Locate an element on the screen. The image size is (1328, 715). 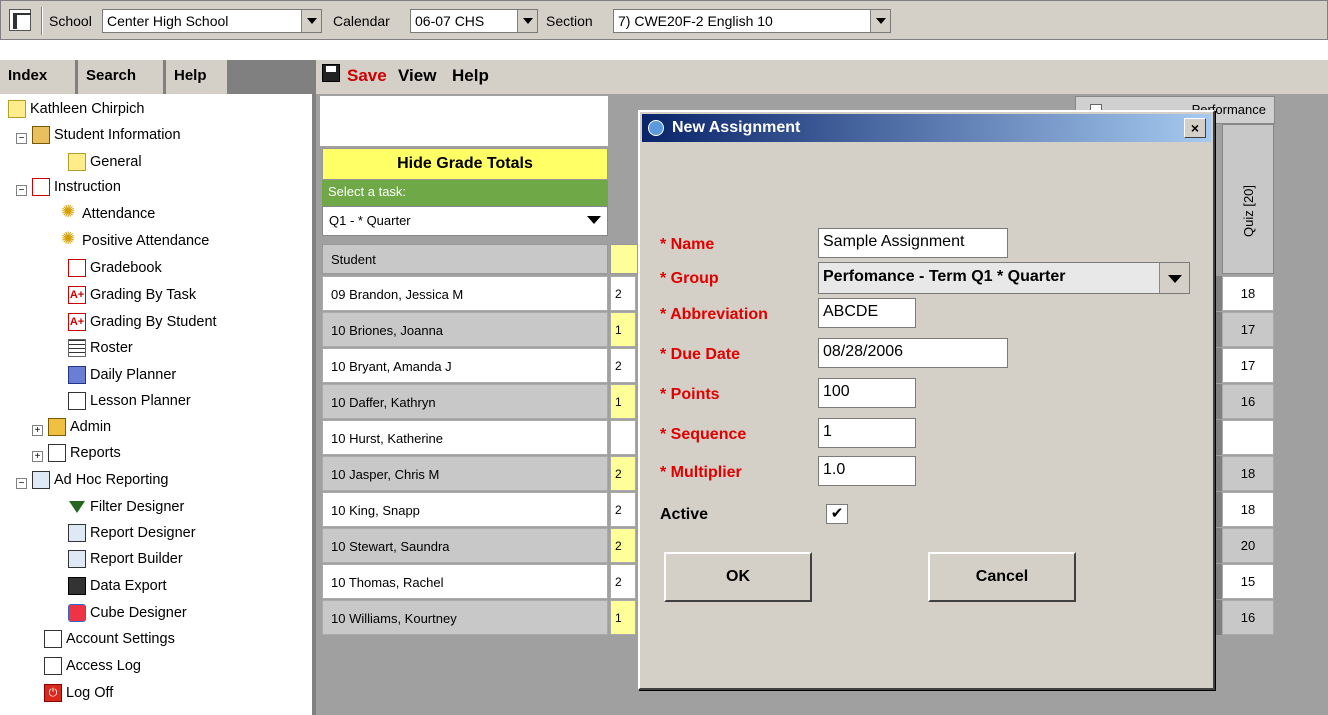
points-input: 100 is located at coordinates (867, 393).